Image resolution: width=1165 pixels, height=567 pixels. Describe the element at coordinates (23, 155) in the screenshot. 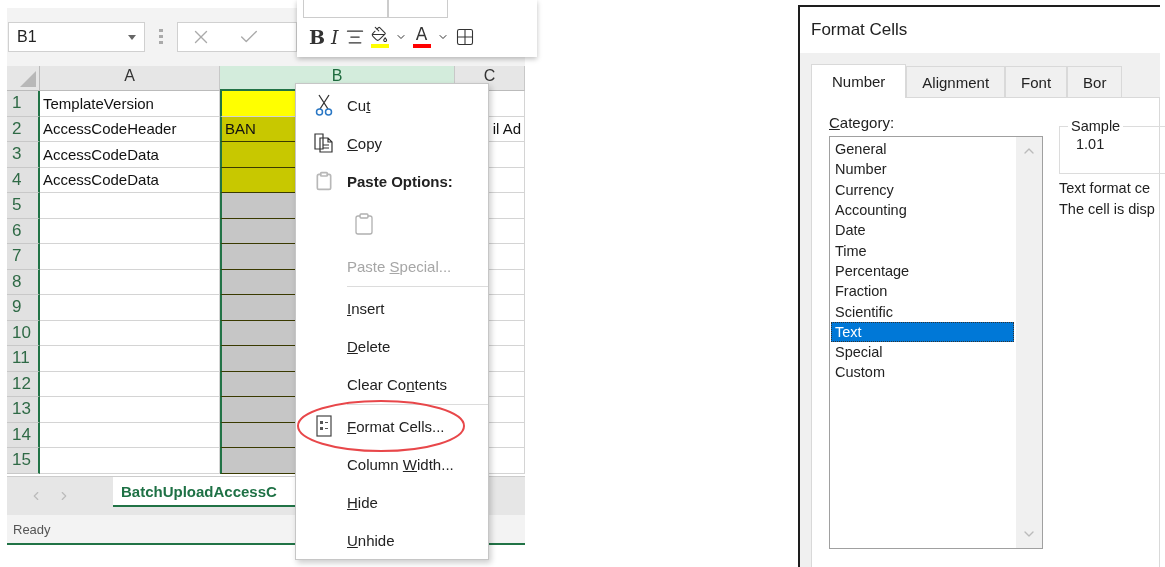

I see `row-header: 3` at that location.